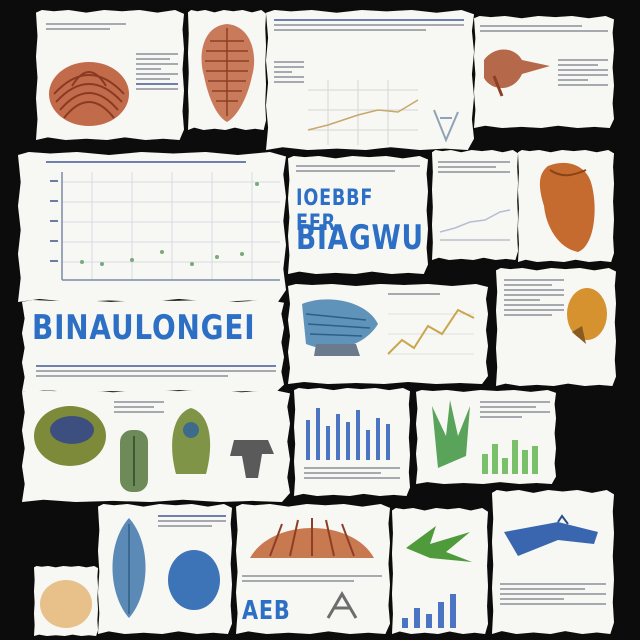 The height and width of the screenshot is (640, 640). What do you see at coordinates (165, 569) in the screenshot?
I see `card-blue-specimens` at bounding box center [165, 569].